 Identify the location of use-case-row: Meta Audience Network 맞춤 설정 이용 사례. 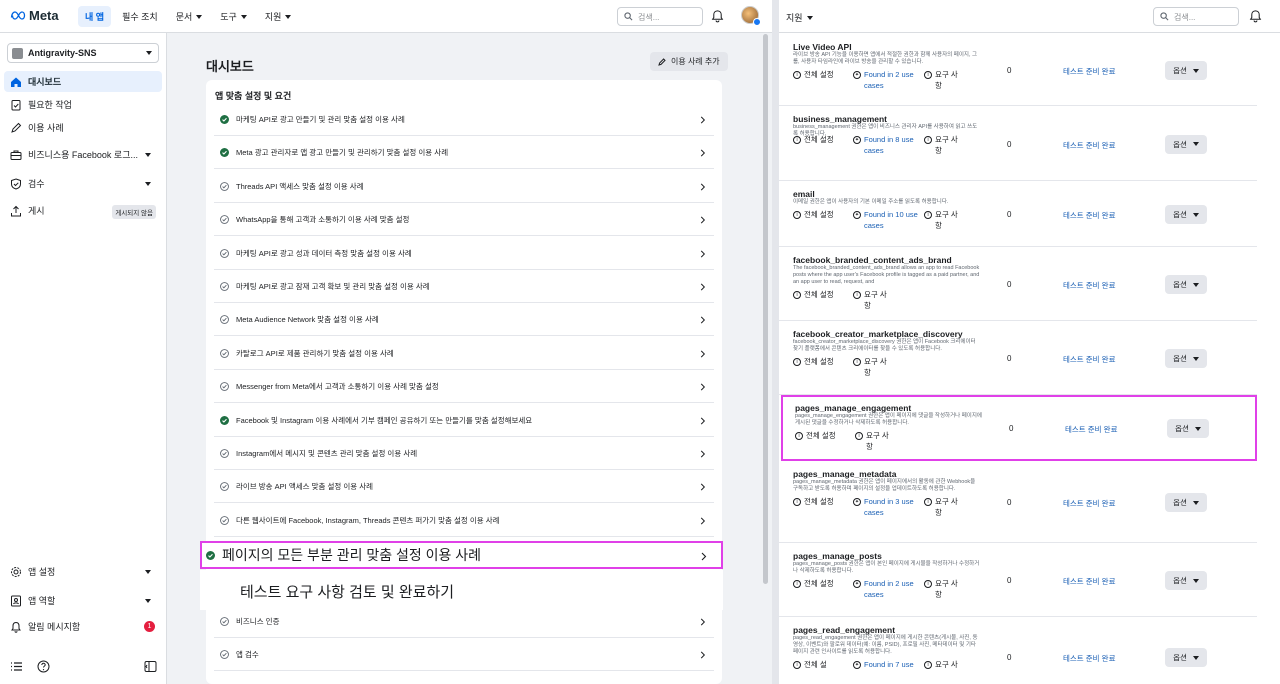
(464, 320).